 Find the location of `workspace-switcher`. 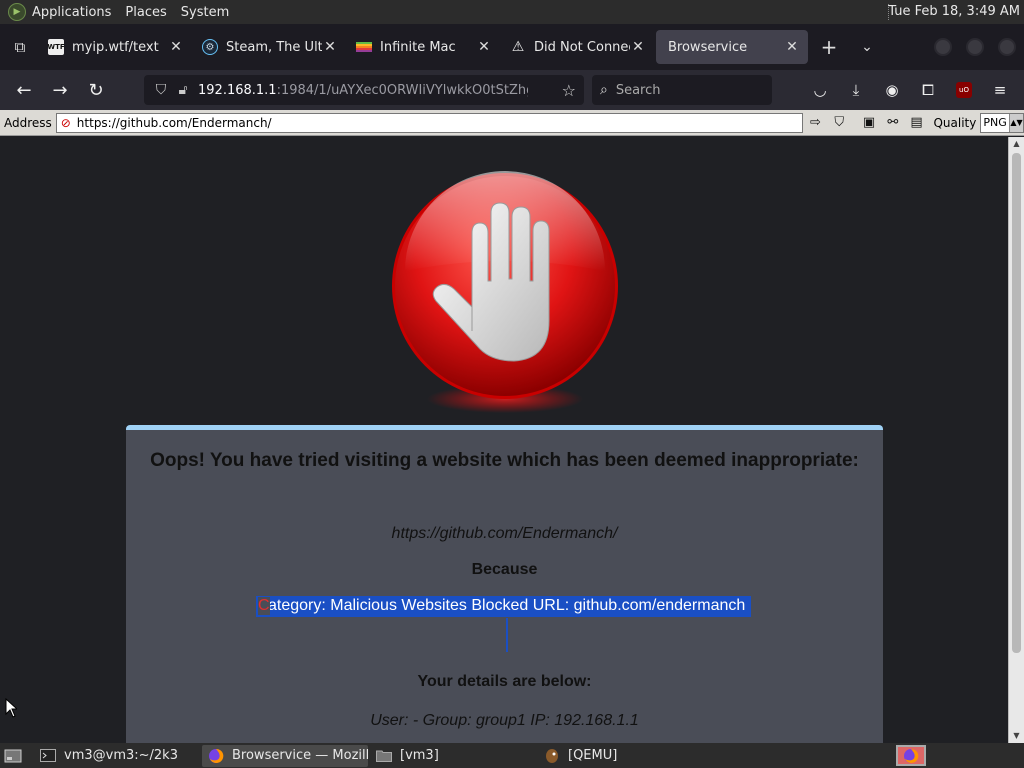

workspace-switcher is located at coordinates (911, 755).